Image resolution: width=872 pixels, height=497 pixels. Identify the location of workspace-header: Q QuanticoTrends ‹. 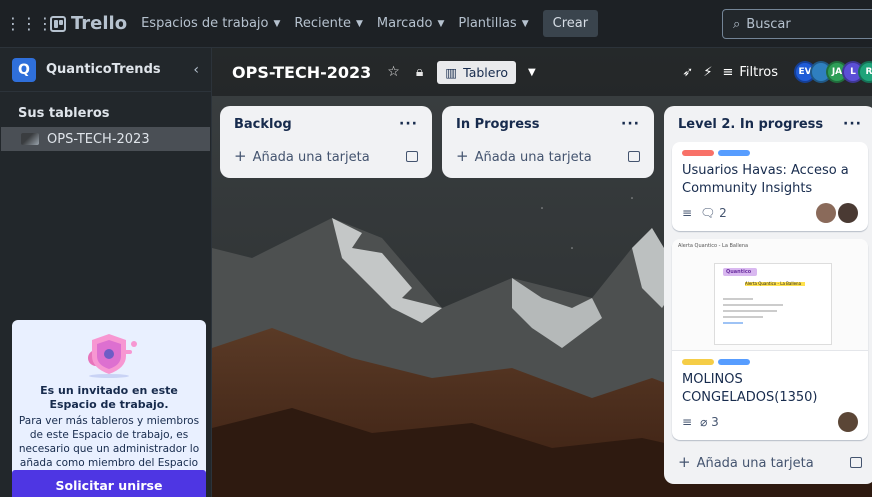
(105, 70).